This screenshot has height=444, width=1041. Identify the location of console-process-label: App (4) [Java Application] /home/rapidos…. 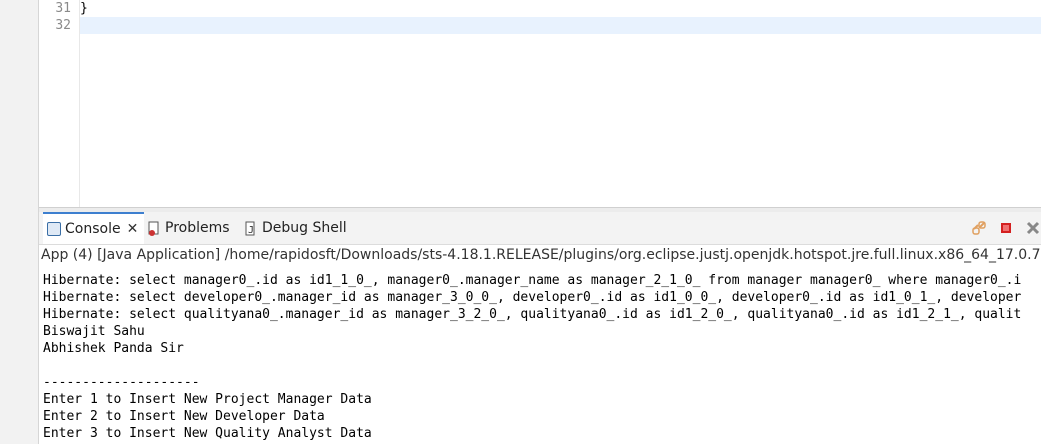
(540, 255).